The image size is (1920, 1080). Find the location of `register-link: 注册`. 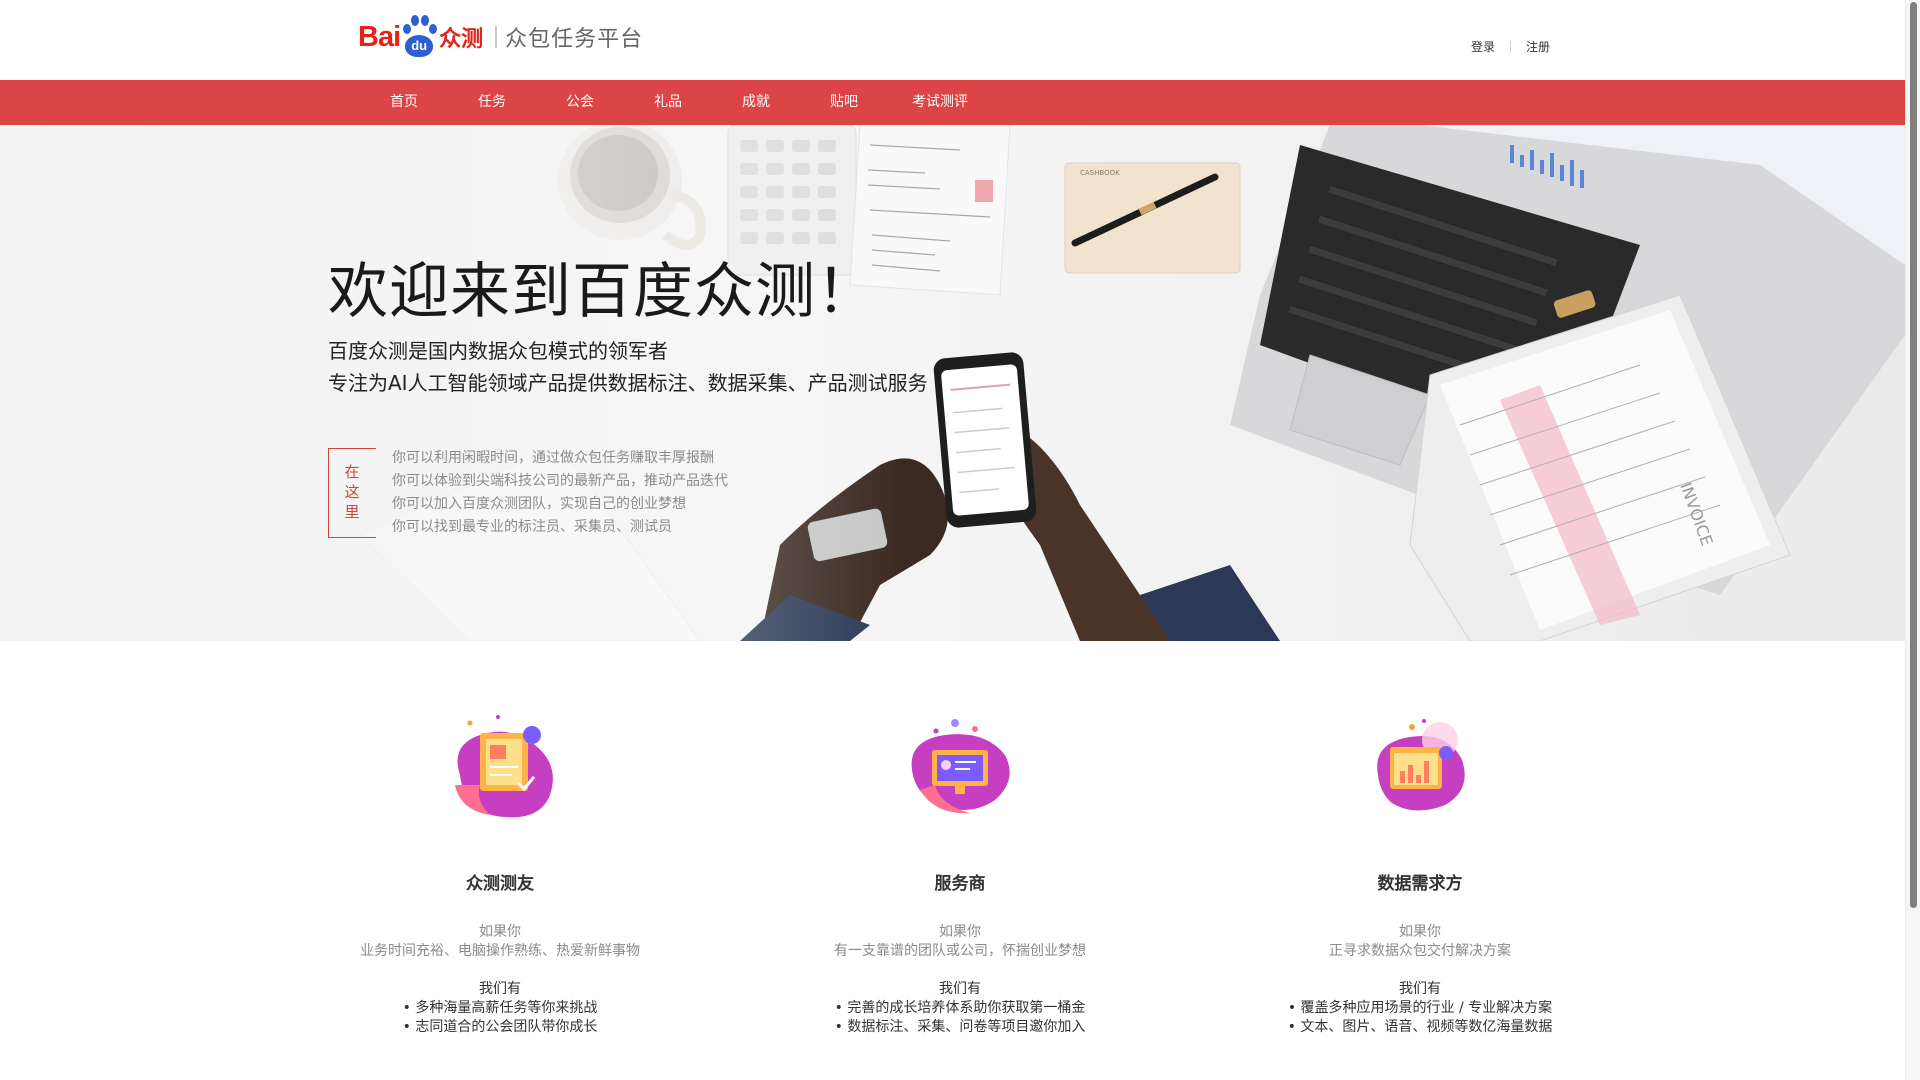

register-link: 注册 is located at coordinates (1538, 46).